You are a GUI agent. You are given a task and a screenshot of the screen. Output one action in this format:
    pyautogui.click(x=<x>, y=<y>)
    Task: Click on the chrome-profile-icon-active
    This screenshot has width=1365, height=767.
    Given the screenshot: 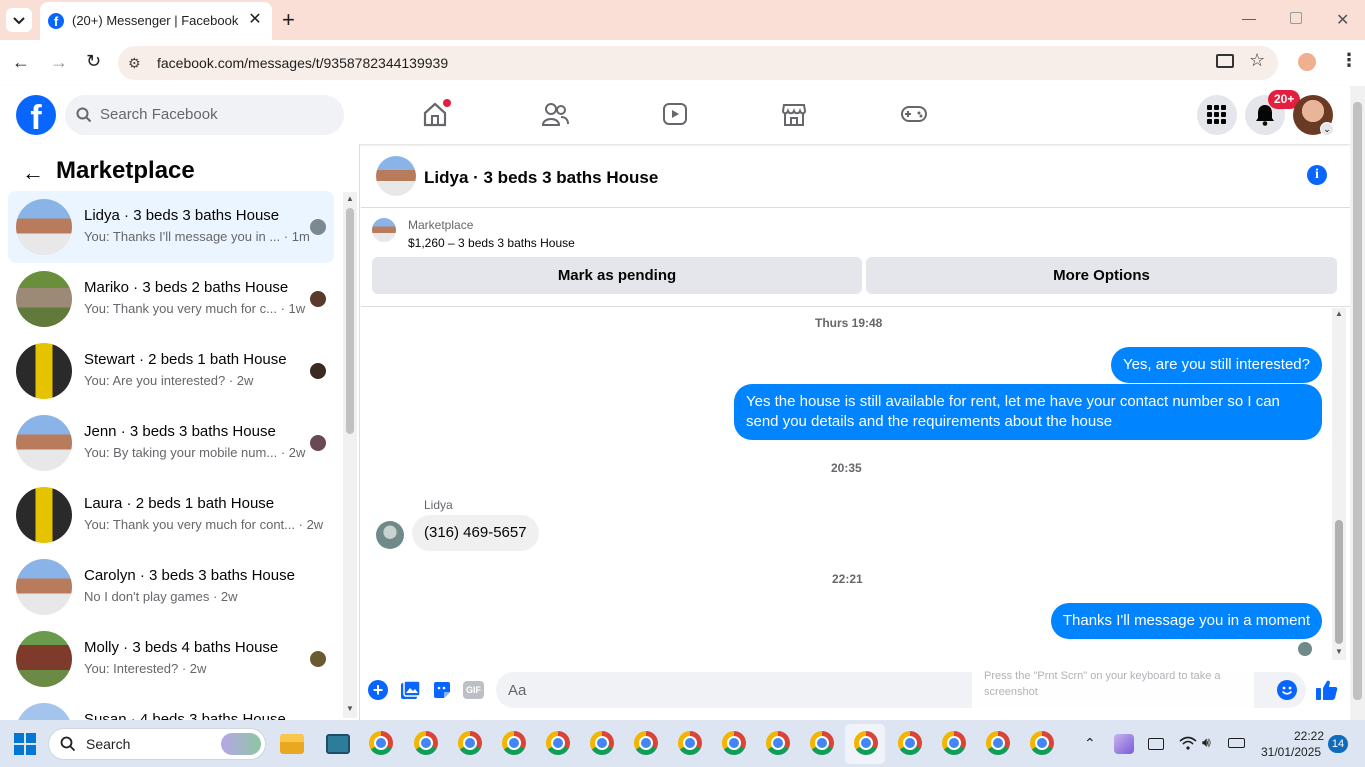 What is the action you would take?
    pyautogui.click(x=866, y=743)
    